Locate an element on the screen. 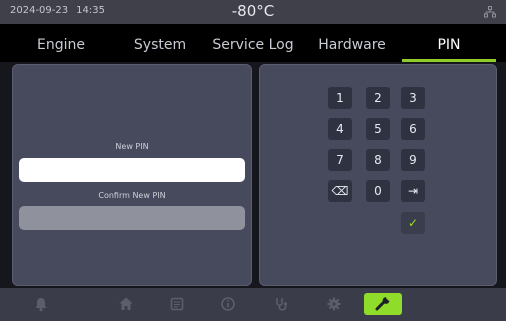 The height and width of the screenshot is (321, 506). new-pin-input is located at coordinates (132, 170).